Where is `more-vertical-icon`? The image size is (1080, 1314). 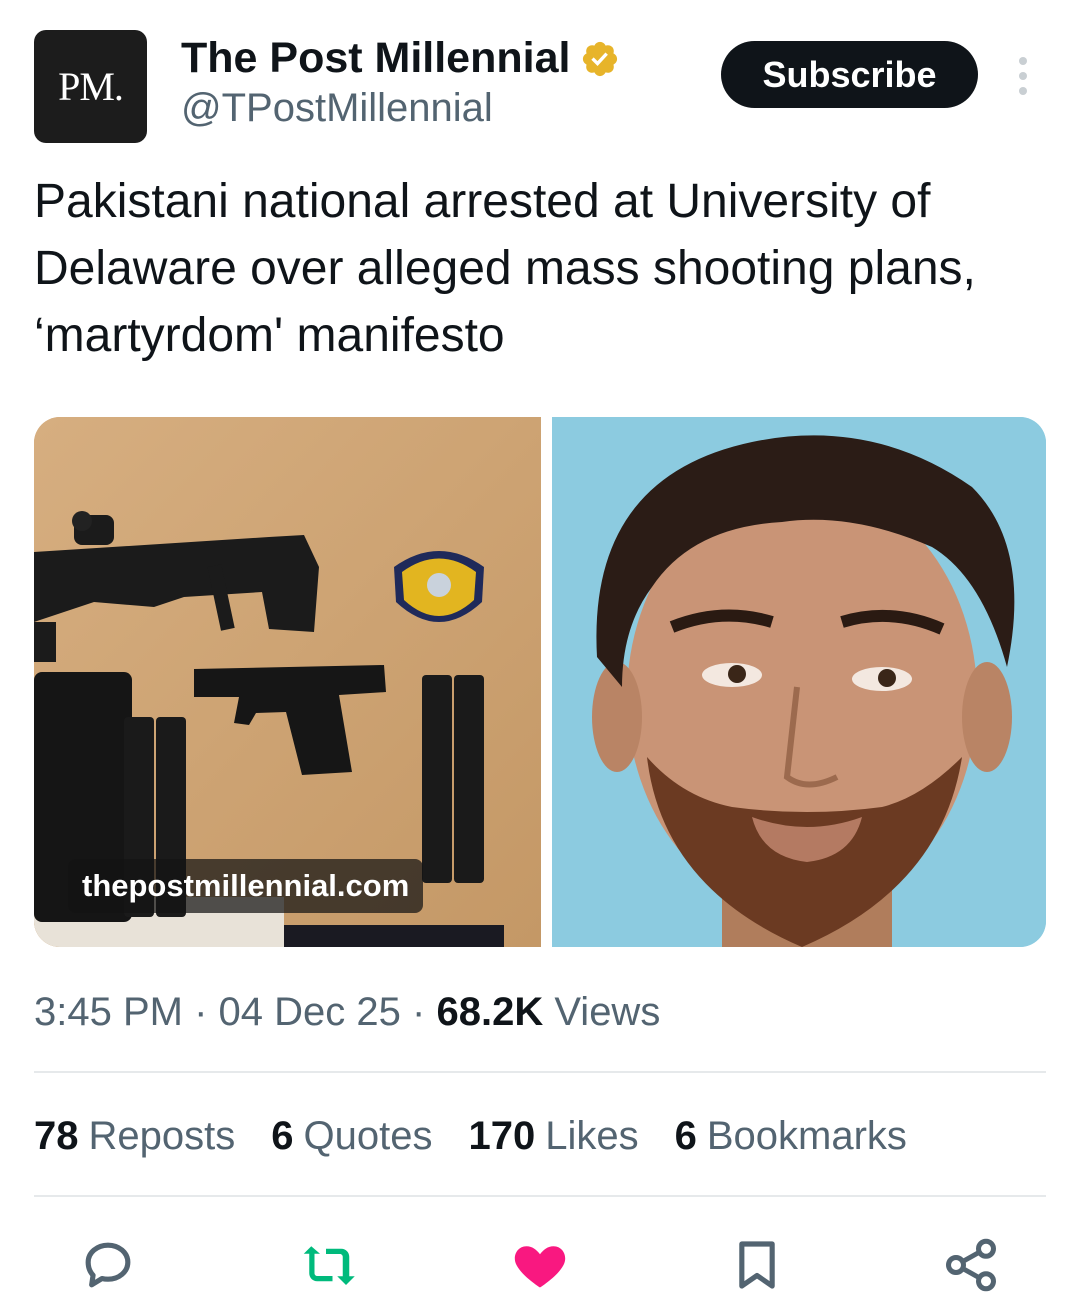
more-vertical-icon is located at coordinates (1023, 76).